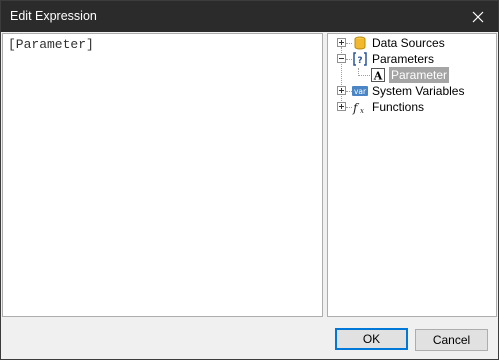  What do you see at coordinates (418, 91) in the screenshot?
I see `tree-item-label: System Variables` at bounding box center [418, 91].